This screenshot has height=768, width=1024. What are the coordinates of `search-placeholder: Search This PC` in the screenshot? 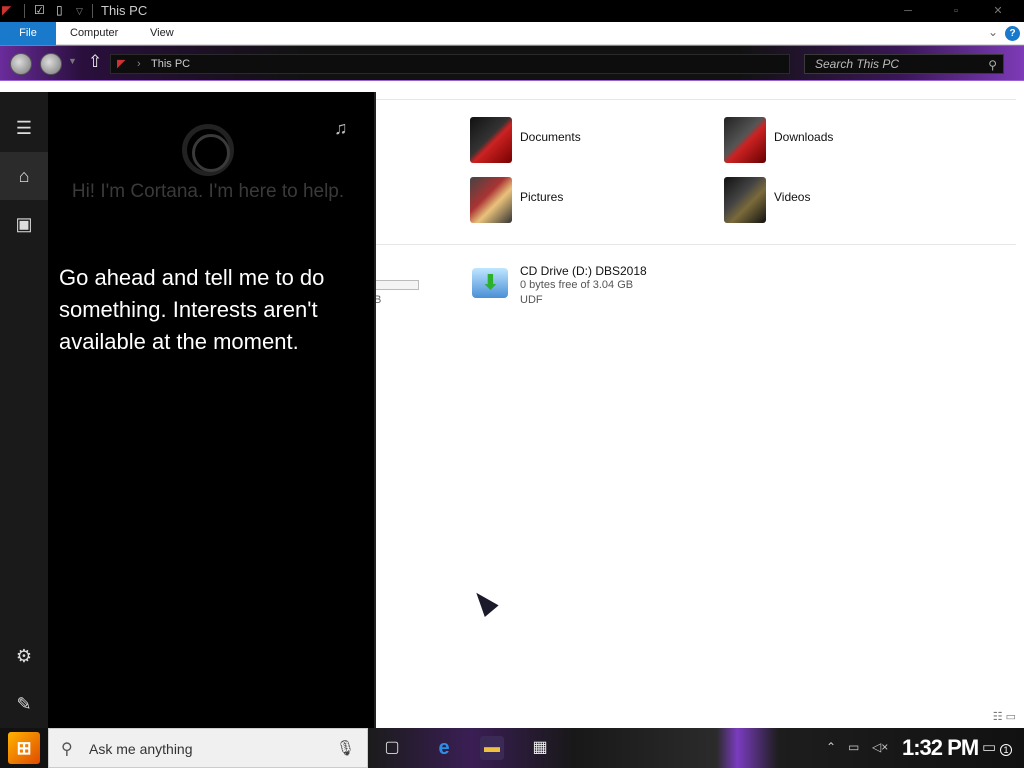 It's located at (857, 64).